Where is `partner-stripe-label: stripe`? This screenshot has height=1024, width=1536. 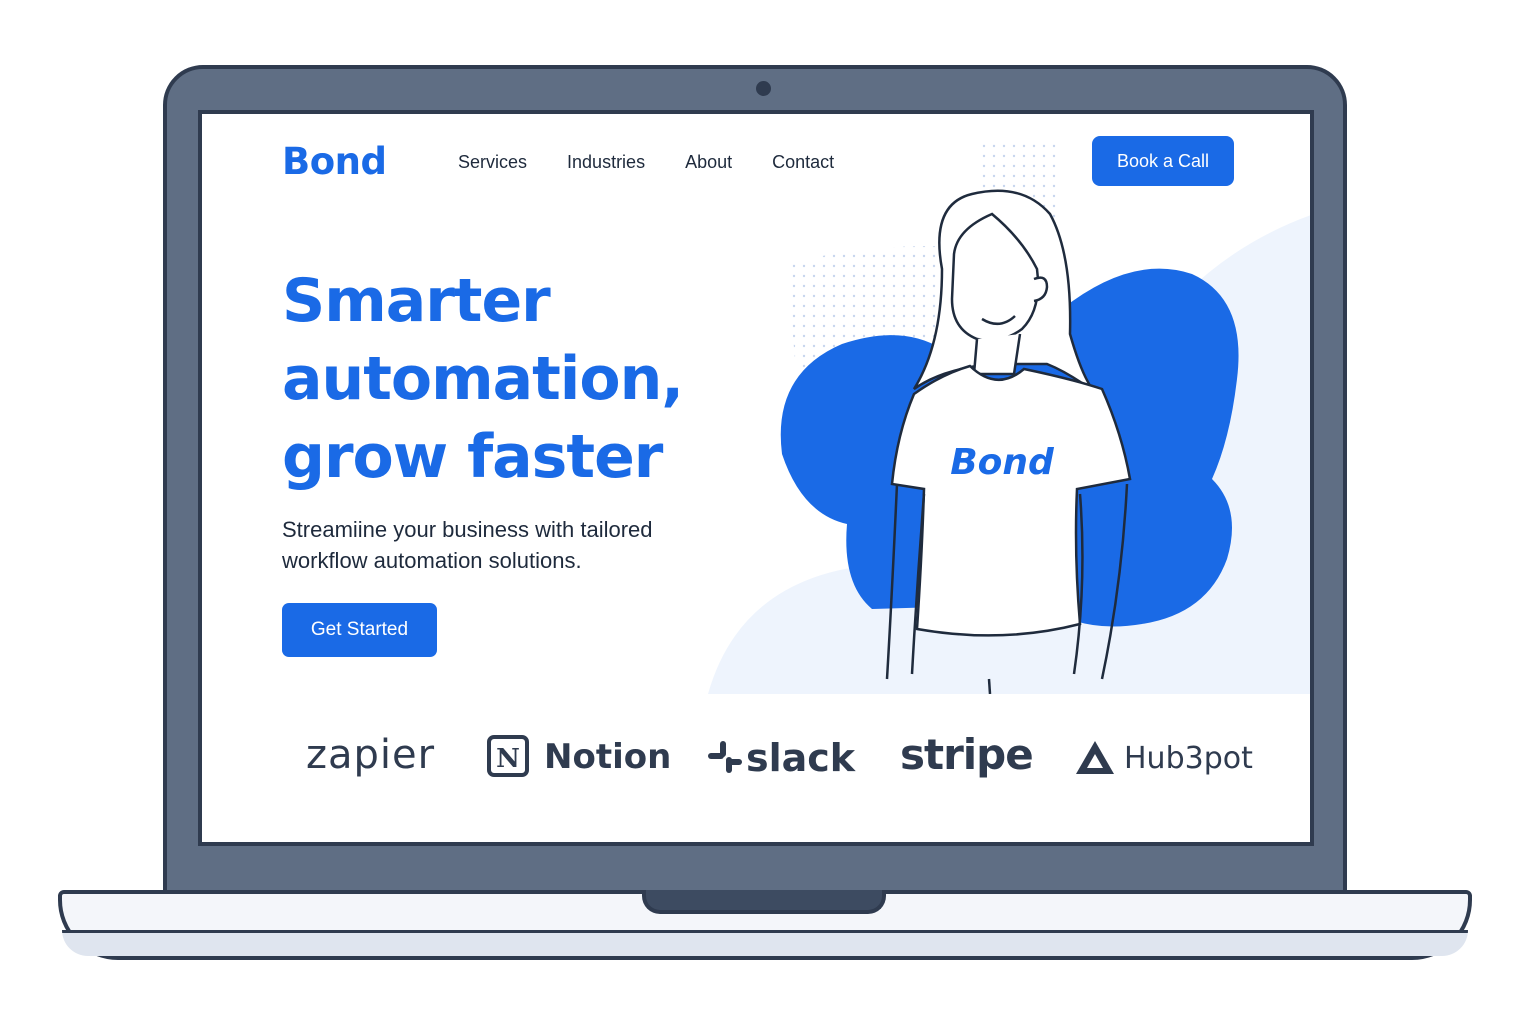
partner-stripe-label: stripe is located at coordinates (967, 754).